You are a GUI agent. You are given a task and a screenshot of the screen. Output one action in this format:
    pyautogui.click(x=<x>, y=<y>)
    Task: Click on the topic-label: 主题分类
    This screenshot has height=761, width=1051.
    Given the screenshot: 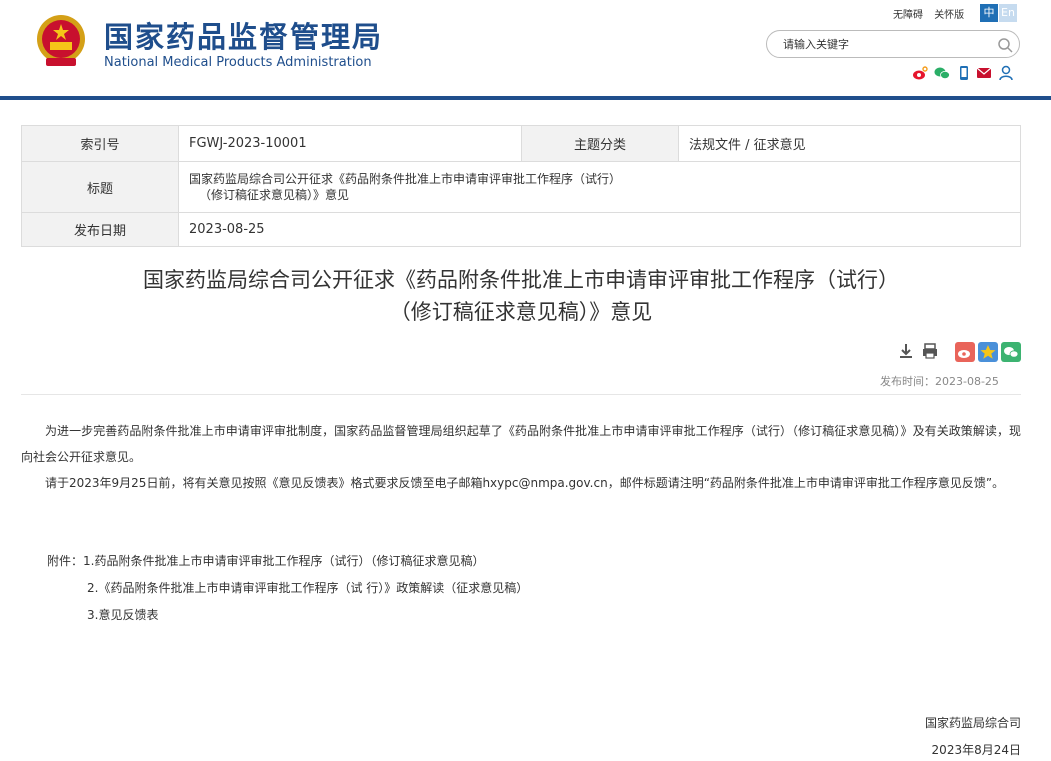 What is the action you would take?
    pyautogui.click(x=600, y=143)
    